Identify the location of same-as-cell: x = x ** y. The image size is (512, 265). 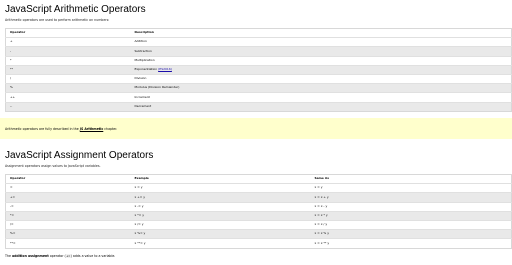
(411, 243).